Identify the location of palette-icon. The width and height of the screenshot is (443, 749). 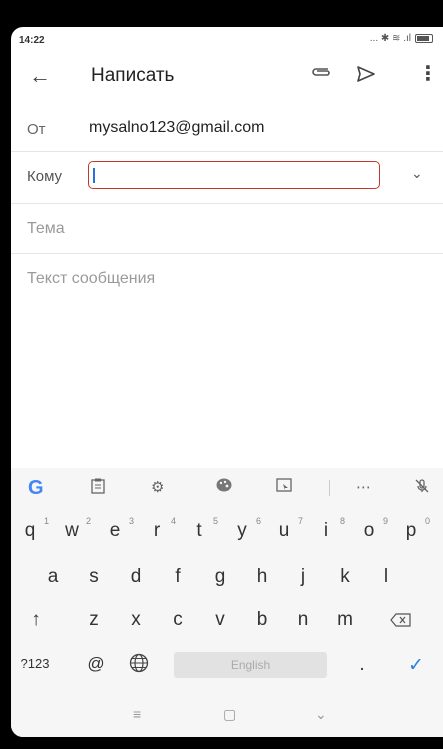
(224, 487).